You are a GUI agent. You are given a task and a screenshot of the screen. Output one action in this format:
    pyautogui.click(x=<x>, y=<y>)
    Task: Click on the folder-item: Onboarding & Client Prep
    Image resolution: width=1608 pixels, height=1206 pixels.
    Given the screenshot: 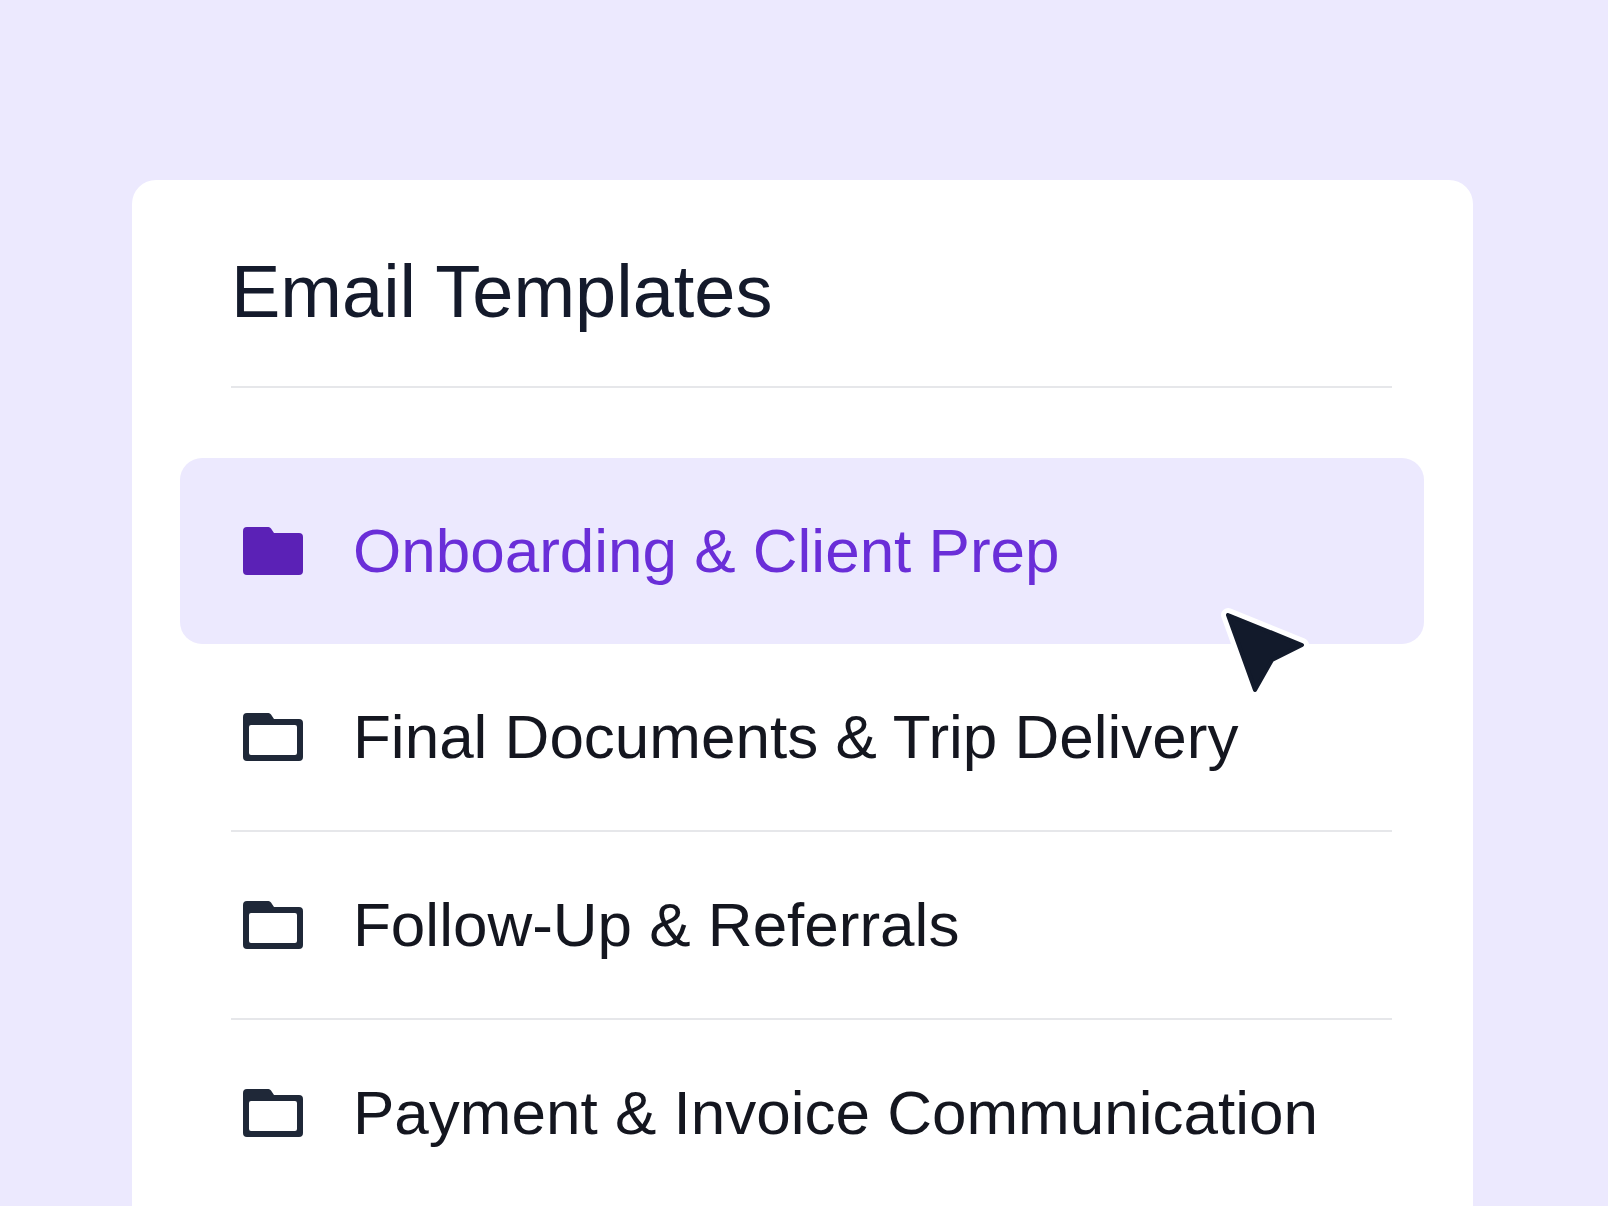 What is the action you would take?
    pyautogui.click(x=802, y=551)
    